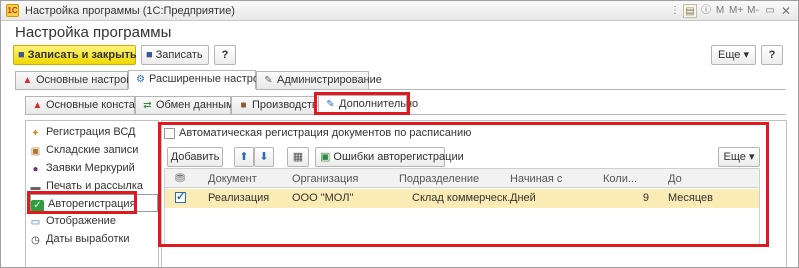 The width and height of the screenshot is (799, 268). What do you see at coordinates (330, 104) in the screenshot?
I see `wrench-icon: ✎` at bounding box center [330, 104].